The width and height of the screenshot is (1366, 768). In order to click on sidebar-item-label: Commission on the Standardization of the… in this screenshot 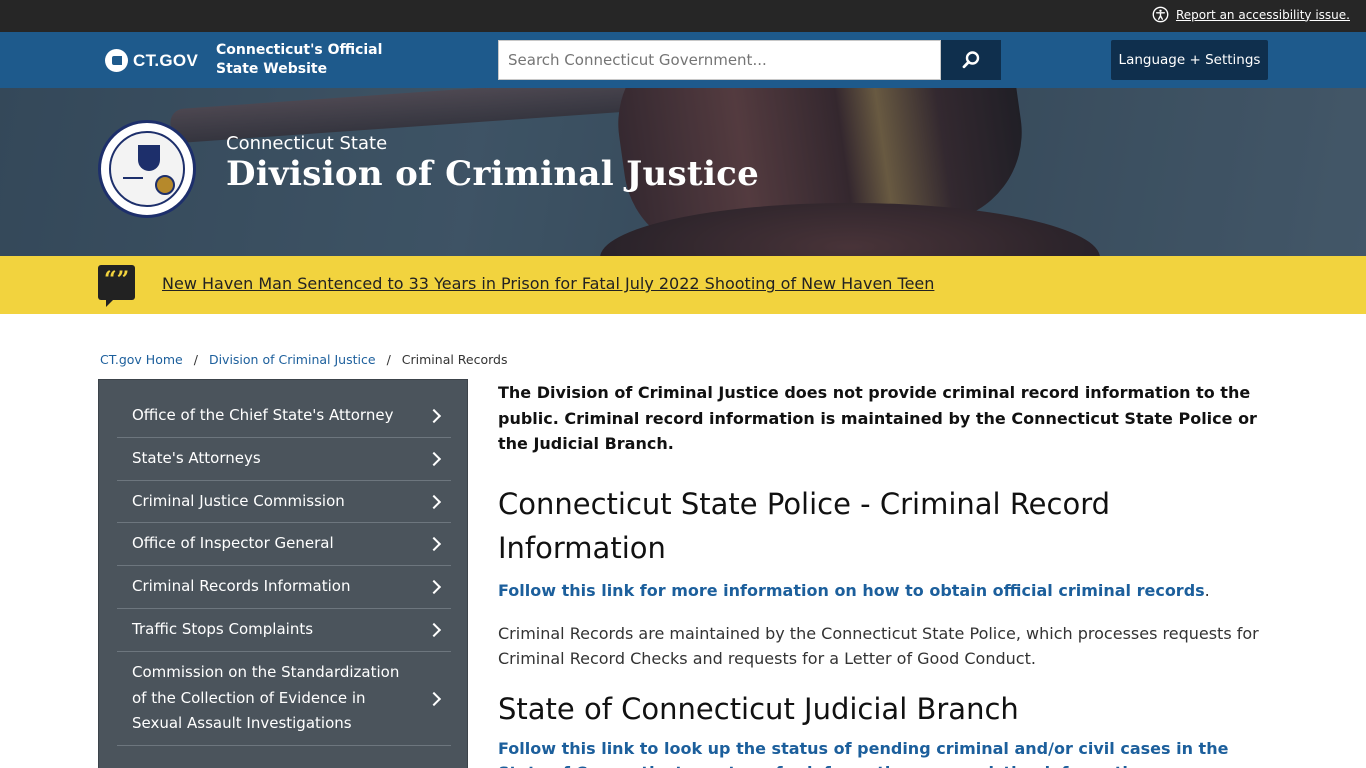, I will do `click(266, 698)`.